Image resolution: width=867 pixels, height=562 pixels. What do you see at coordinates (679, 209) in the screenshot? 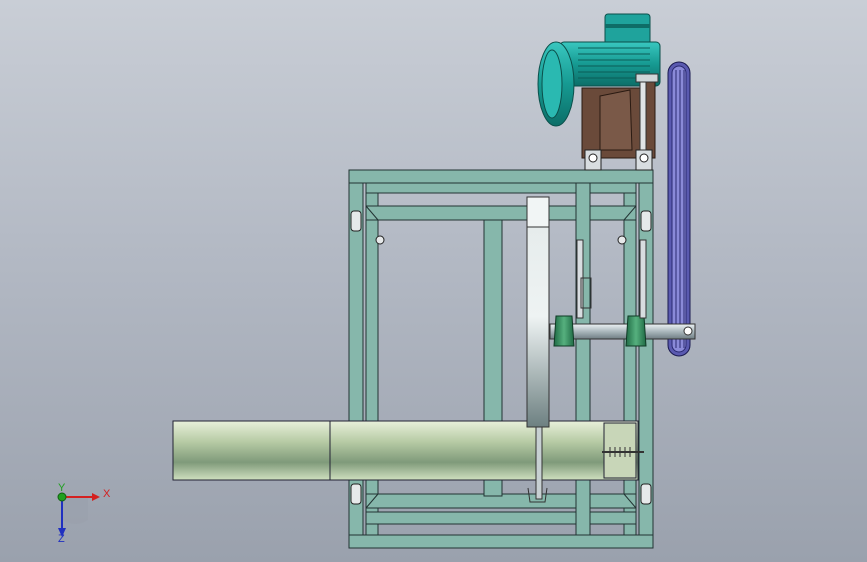
I see `v-belt` at bounding box center [679, 209].